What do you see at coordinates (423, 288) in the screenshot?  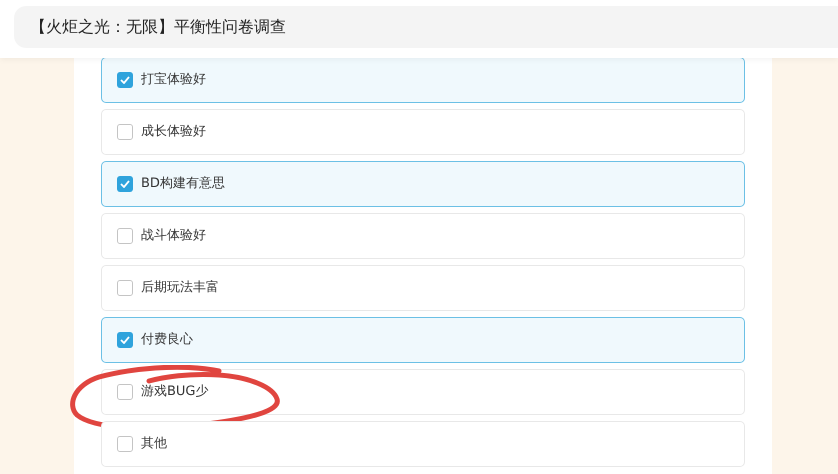 I see `option-row: 后期玩法丰富` at bounding box center [423, 288].